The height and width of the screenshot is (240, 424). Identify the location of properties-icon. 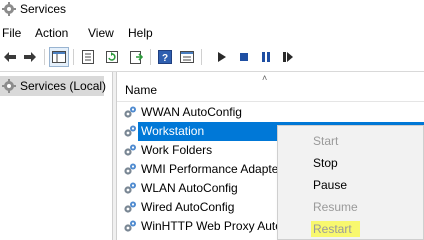
(88, 57).